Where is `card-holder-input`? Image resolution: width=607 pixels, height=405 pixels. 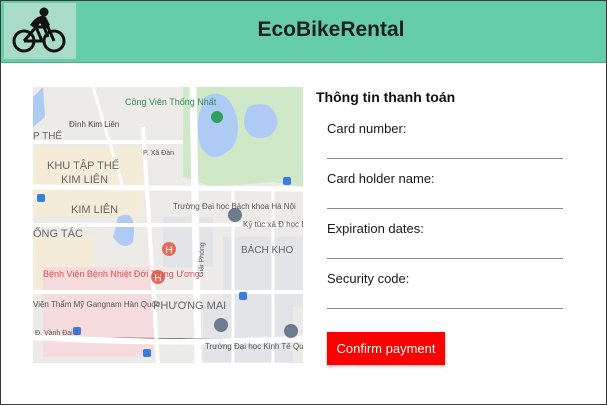
card-holder-input is located at coordinates (445, 199).